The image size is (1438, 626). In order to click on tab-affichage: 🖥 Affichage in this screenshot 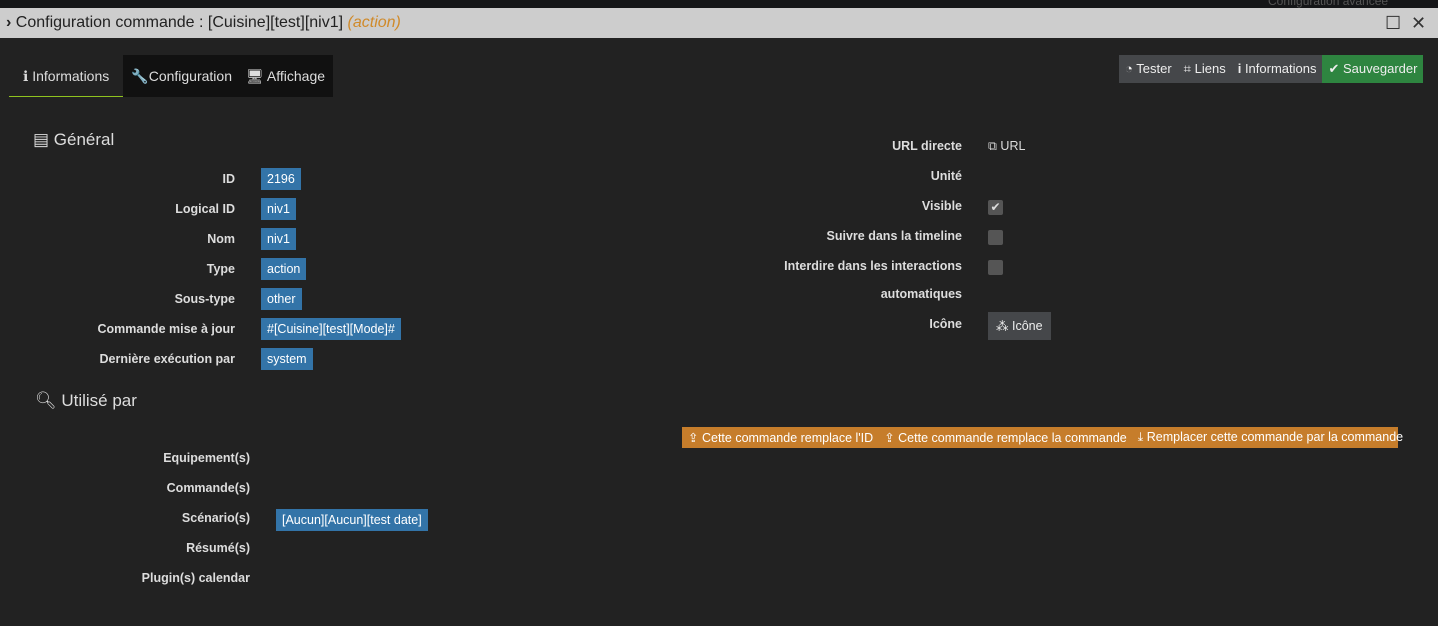, I will do `click(283, 76)`.